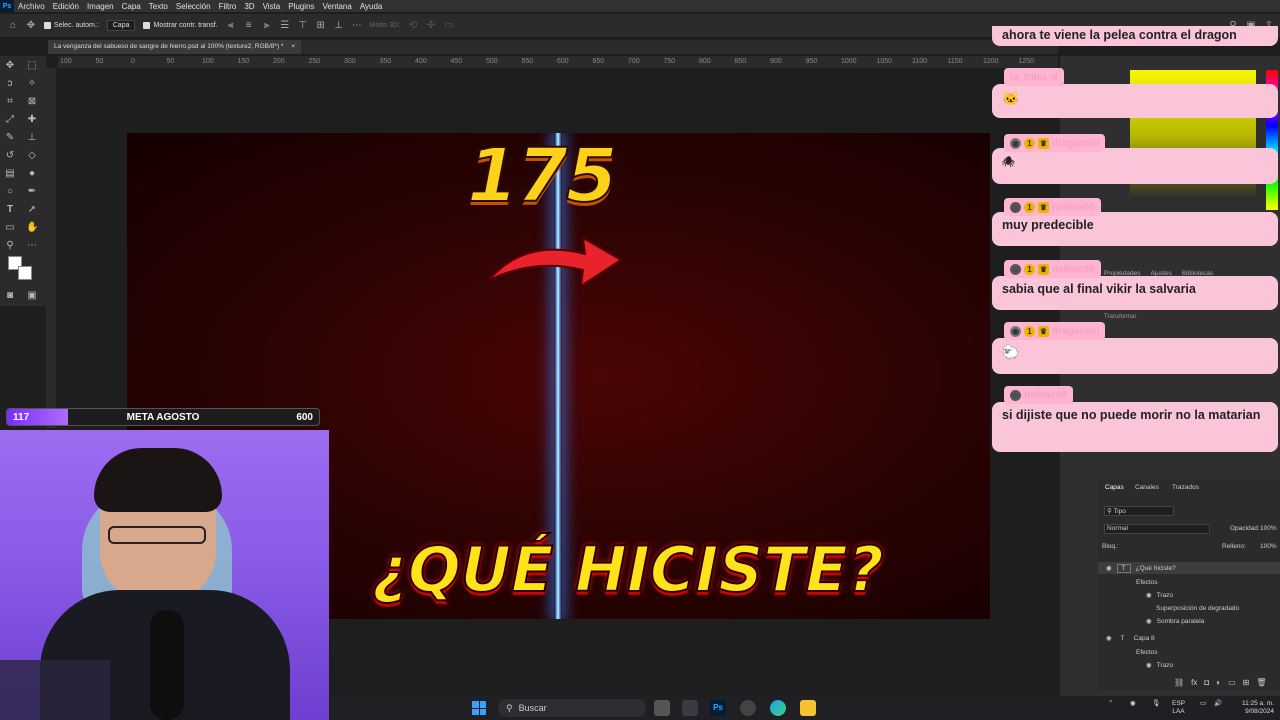 The width and height of the screenshot is (1280, 720). I want to click on fx-icon: fx, so click(1194, 682).